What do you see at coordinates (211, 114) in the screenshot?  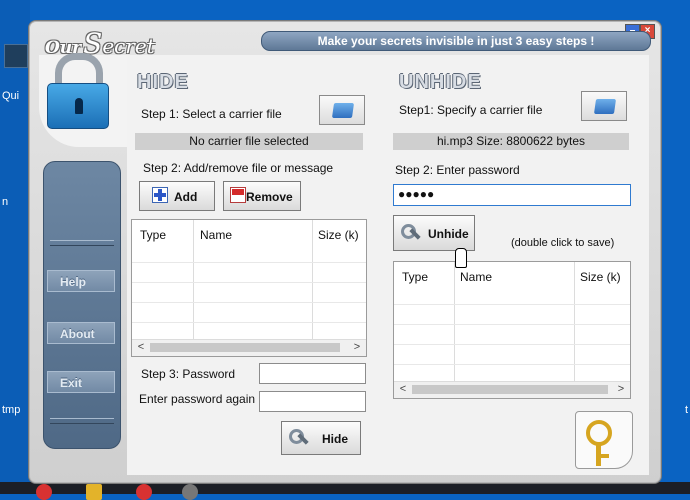 I see `hide-step1-label: Step 1: Select a carrier file` at bounding box center [211, 114].